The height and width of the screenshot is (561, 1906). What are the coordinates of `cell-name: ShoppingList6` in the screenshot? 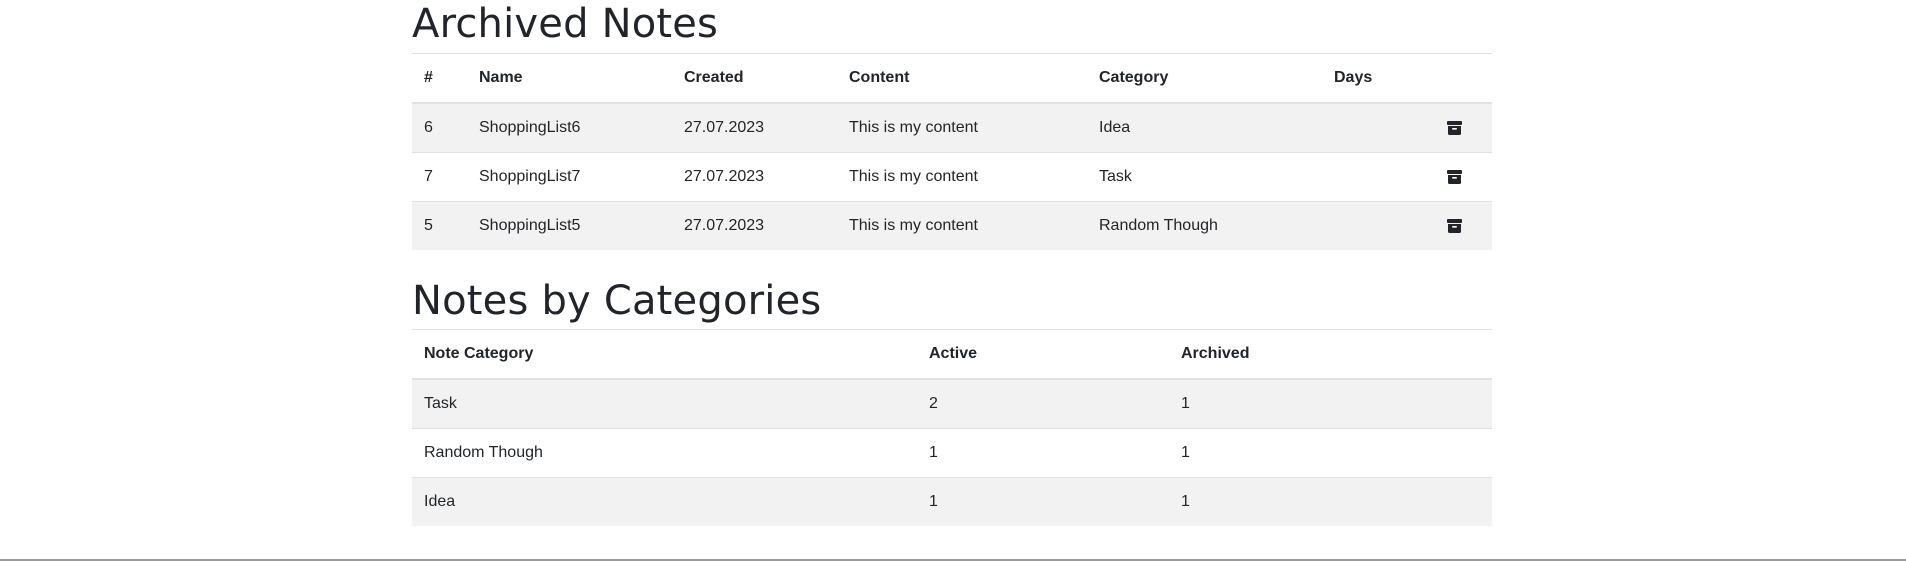 It's located at (569, 127).